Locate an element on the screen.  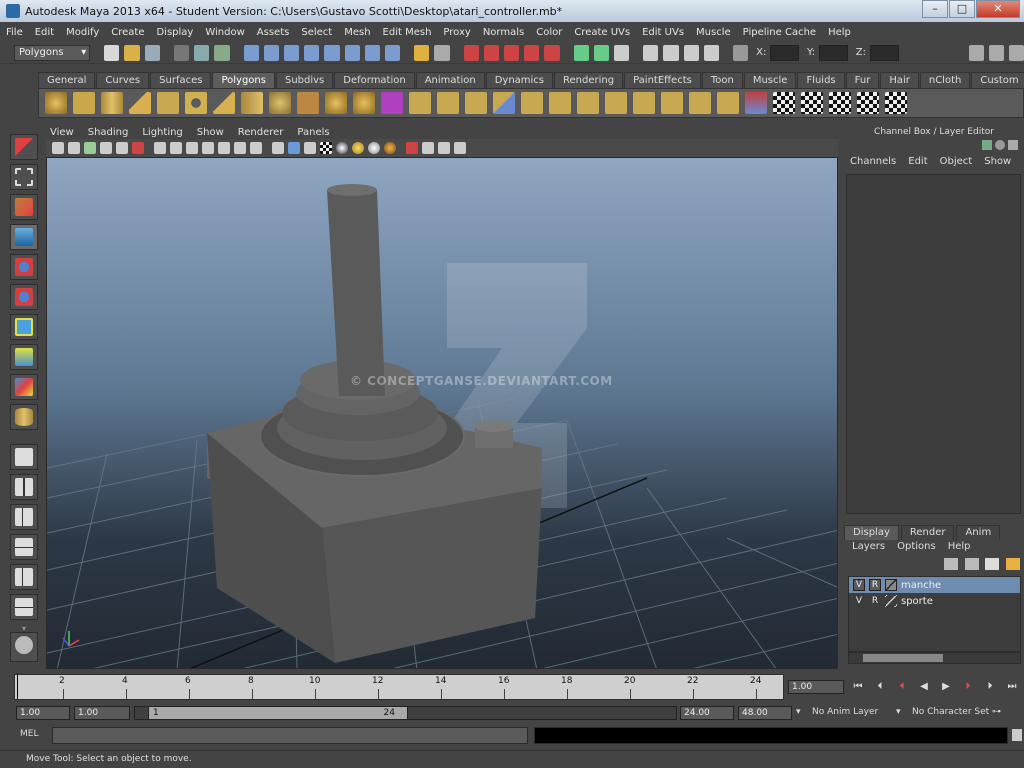
select-component-icon is located at coordinates (222, 52).